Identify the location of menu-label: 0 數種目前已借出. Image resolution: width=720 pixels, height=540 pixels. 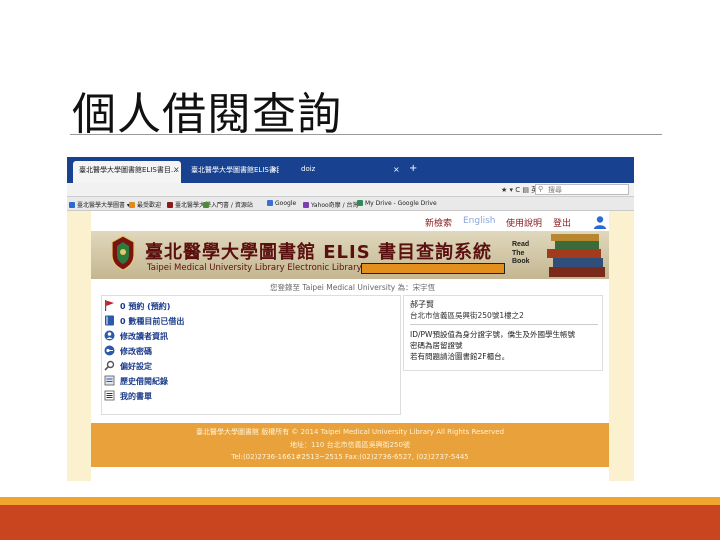
(152, 321).